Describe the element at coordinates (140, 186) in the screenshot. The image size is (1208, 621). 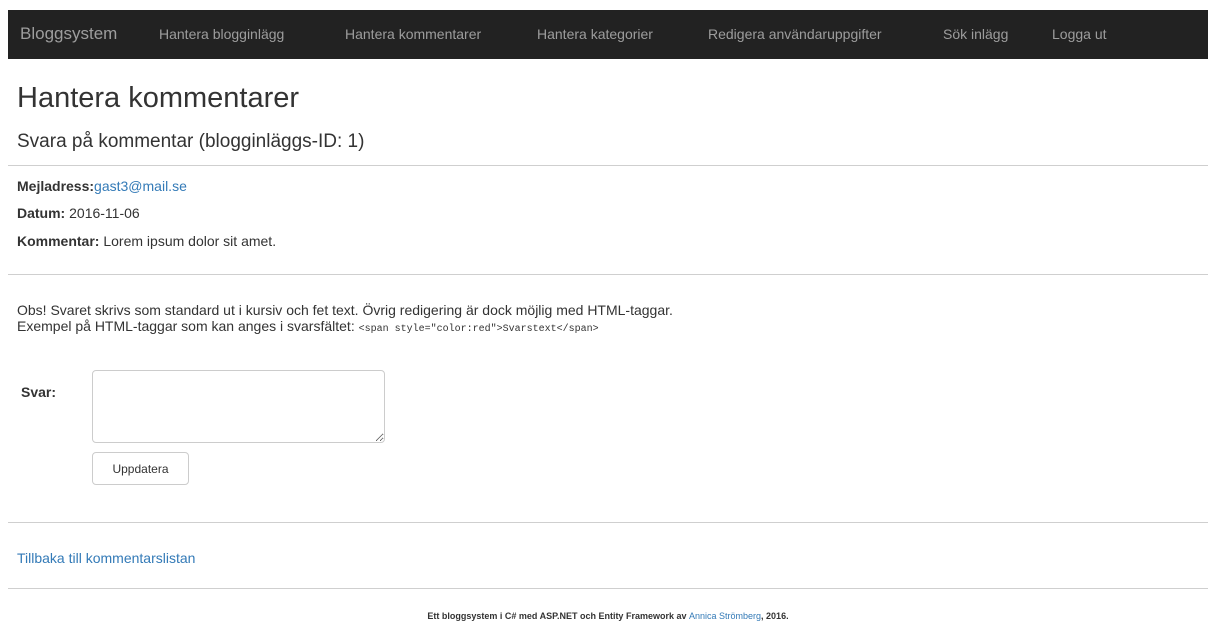
I see `email-link: gast3@mail.se` at that location.